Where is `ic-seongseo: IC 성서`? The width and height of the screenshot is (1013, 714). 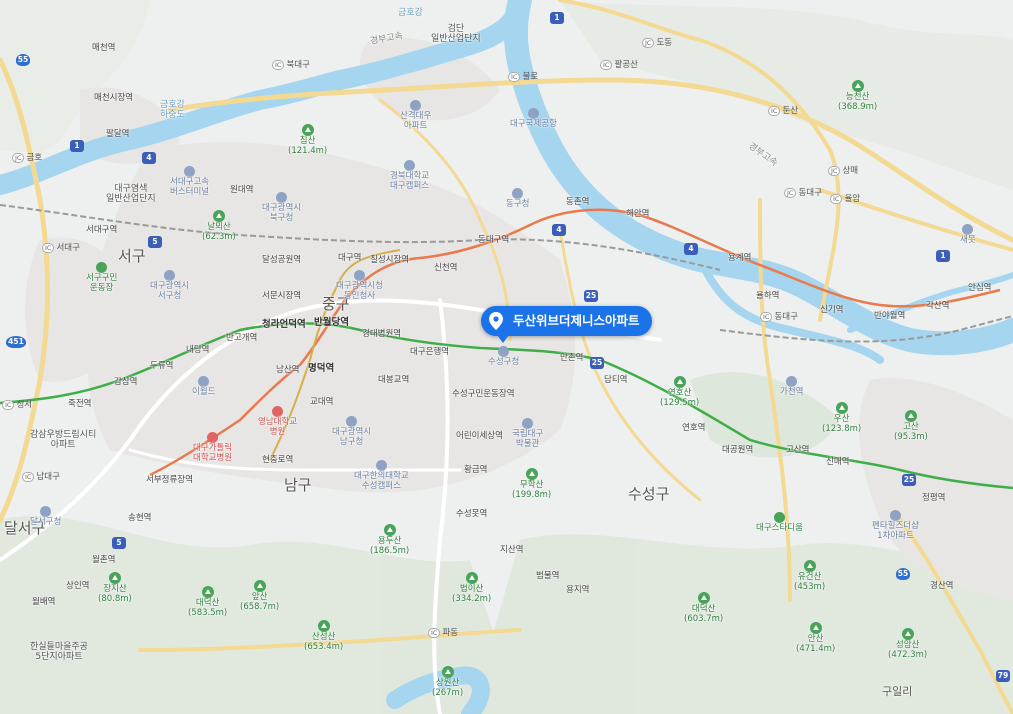
ic-seongseo: IC 성서 is located at coordinates (17, 404).